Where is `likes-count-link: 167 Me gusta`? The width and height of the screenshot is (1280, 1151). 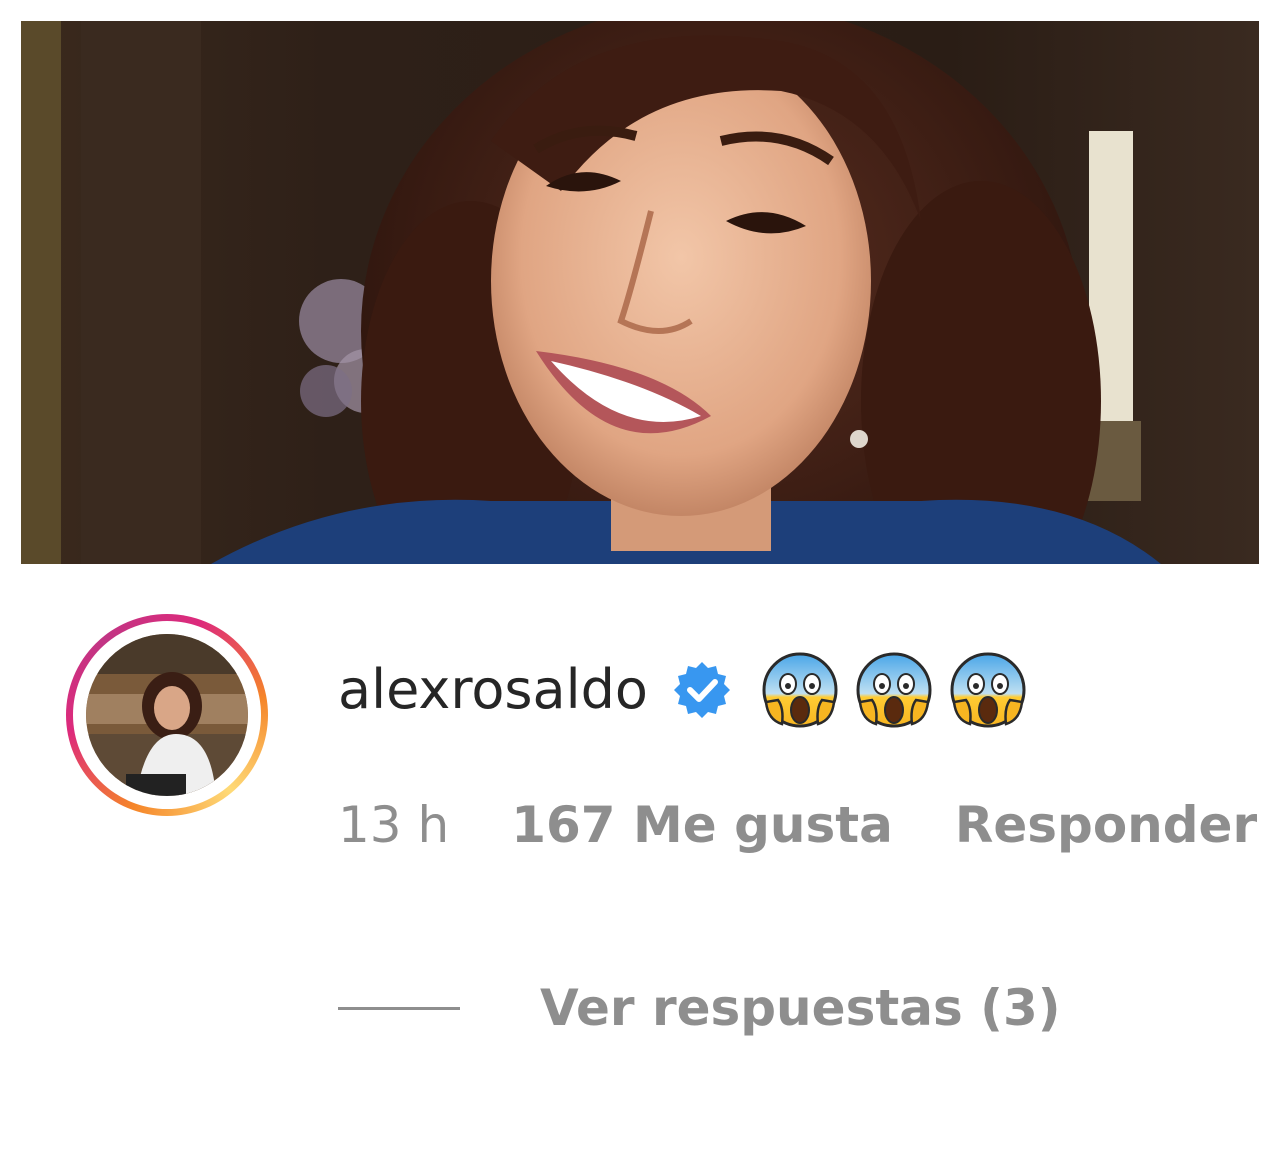
likes-count-link: 167 Me gusta is located at coordinates (702, 825).